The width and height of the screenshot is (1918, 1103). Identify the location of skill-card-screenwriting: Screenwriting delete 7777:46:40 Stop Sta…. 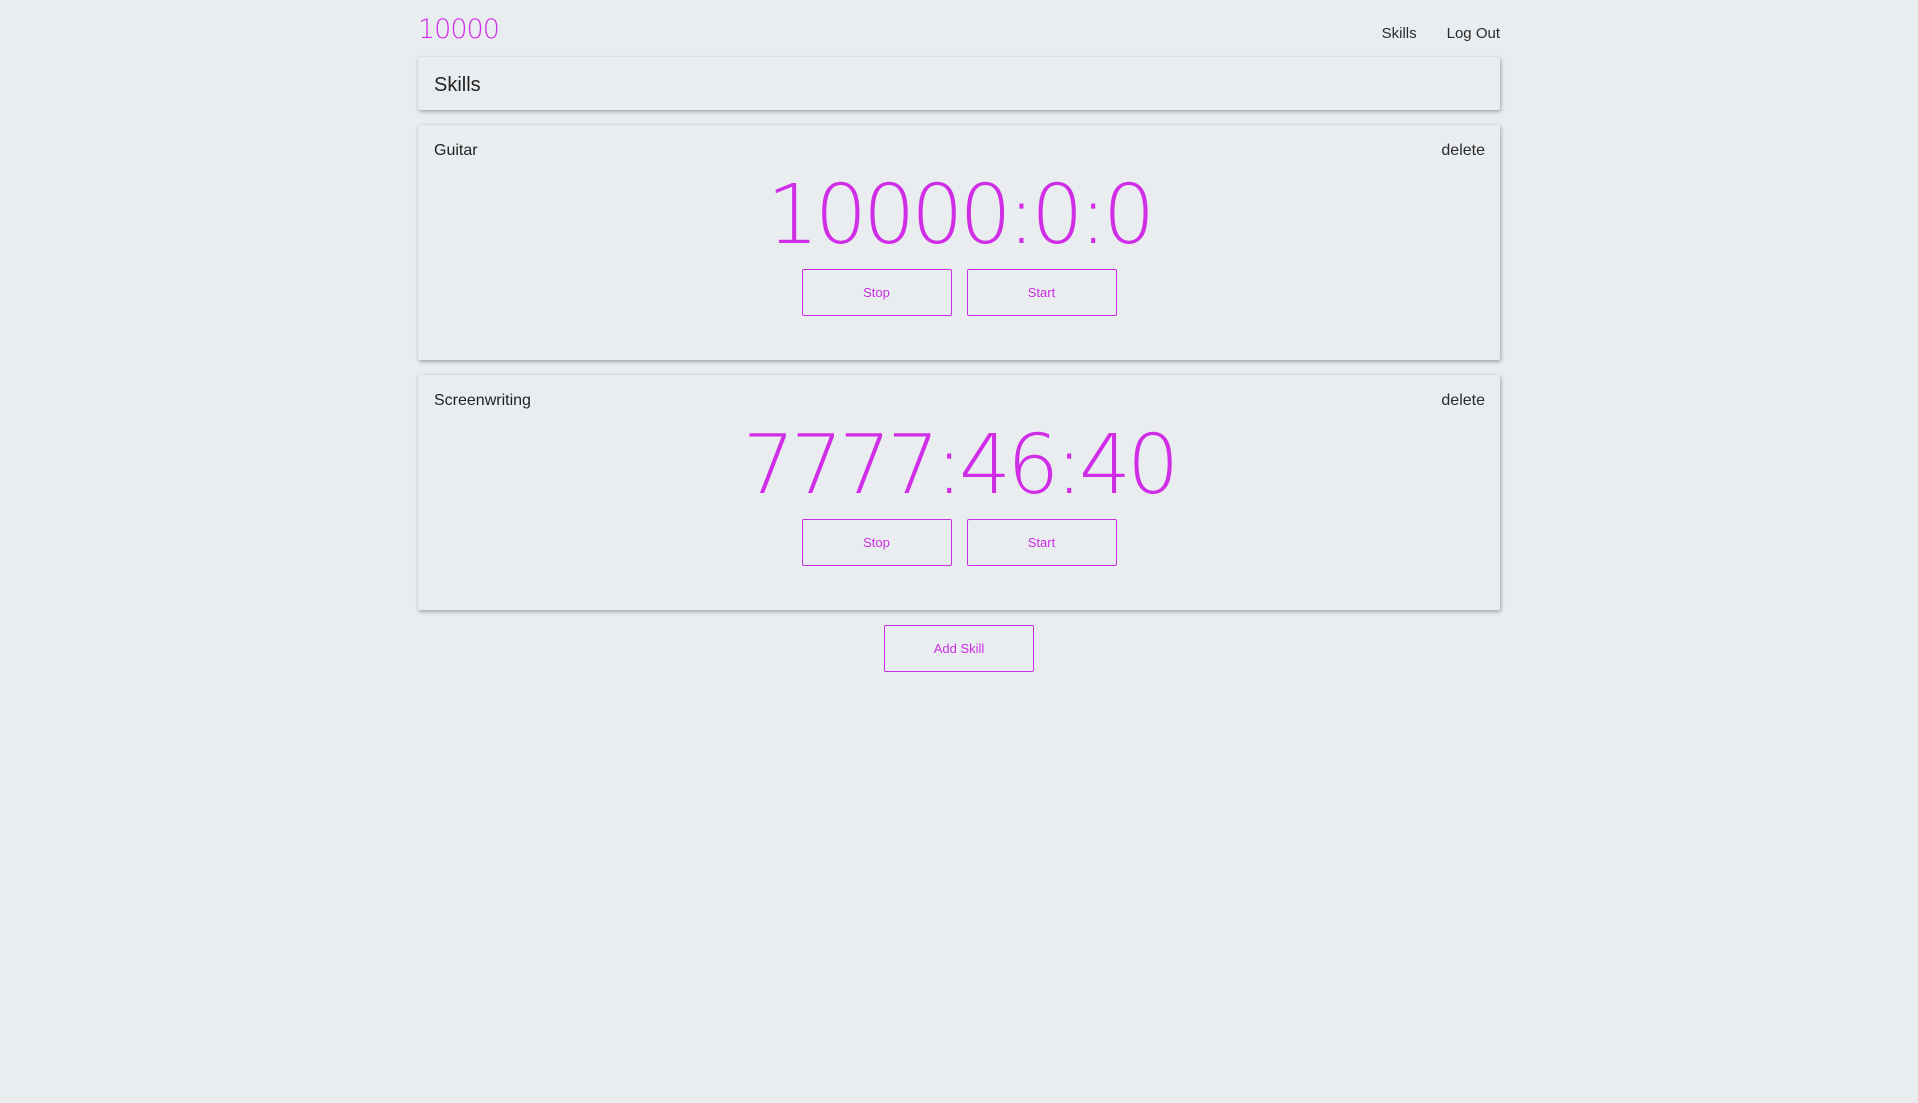
(959, 492).